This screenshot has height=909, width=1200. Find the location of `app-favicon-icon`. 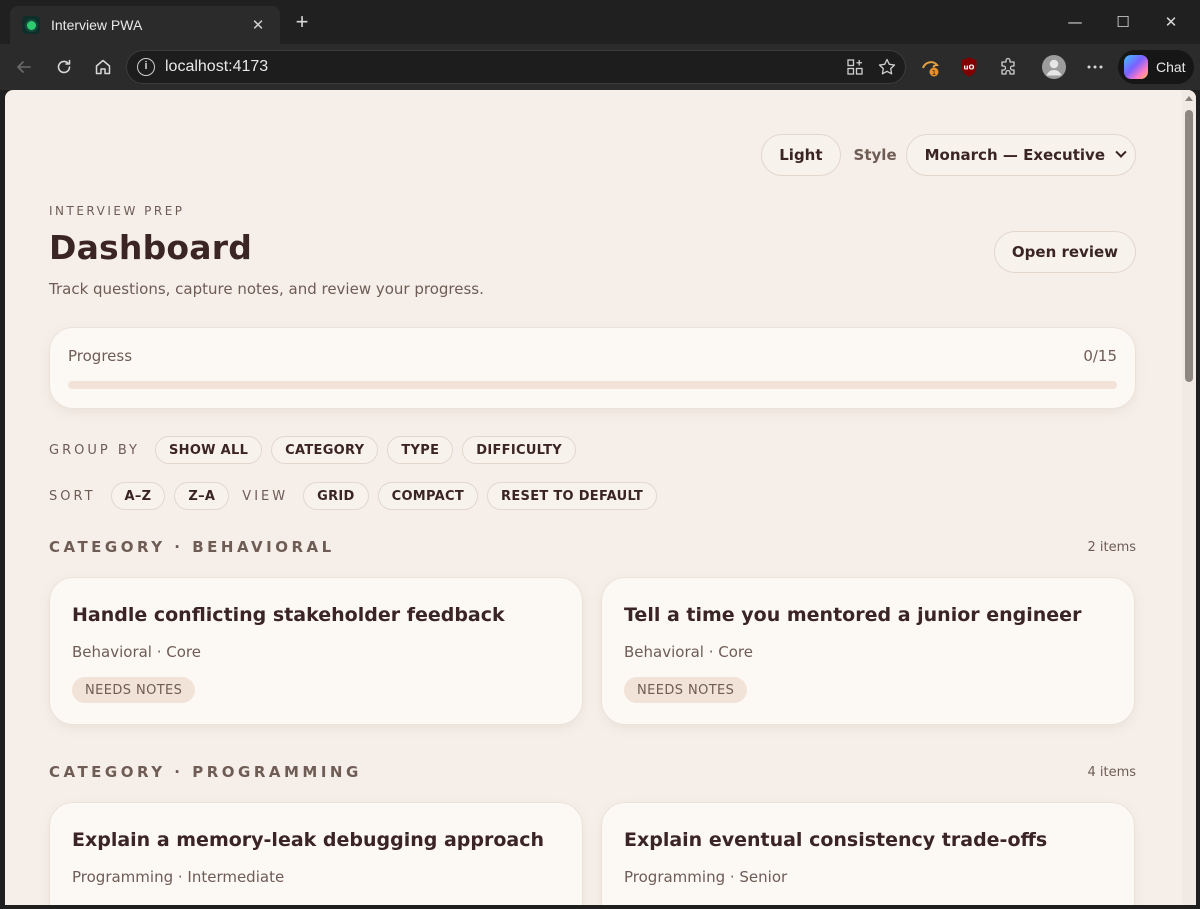

app-favicon-icon is located at coordinates (31, 25).